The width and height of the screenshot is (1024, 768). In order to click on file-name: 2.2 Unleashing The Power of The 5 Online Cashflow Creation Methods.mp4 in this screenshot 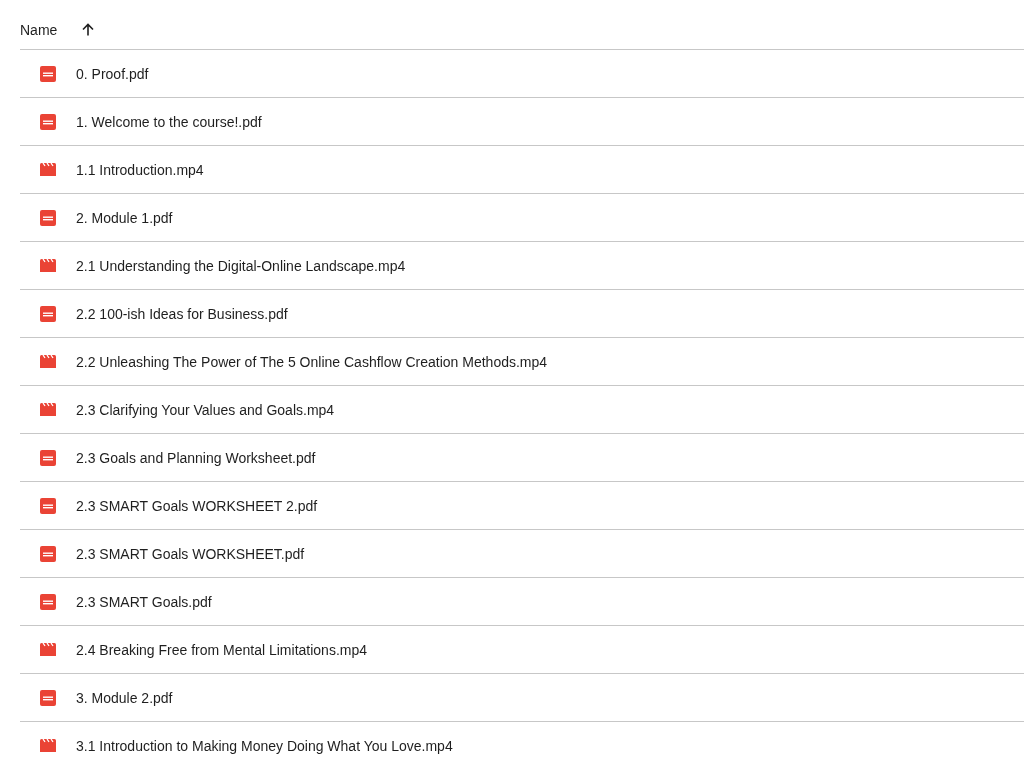, I will do `click(312, 361)`.